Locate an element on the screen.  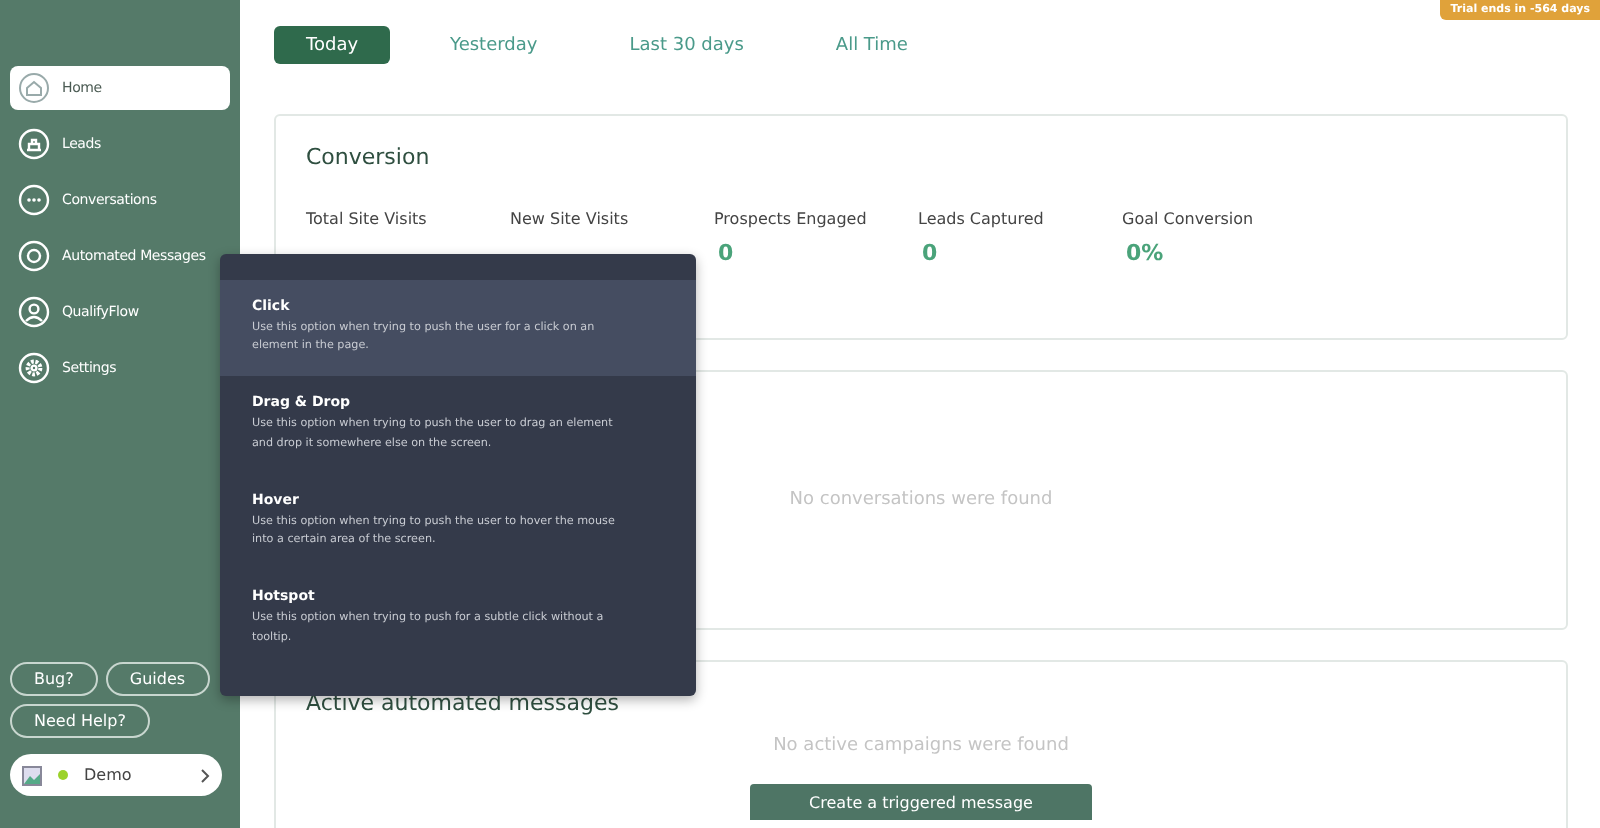
date-tab: All Time is located at coordinates (871, 45).